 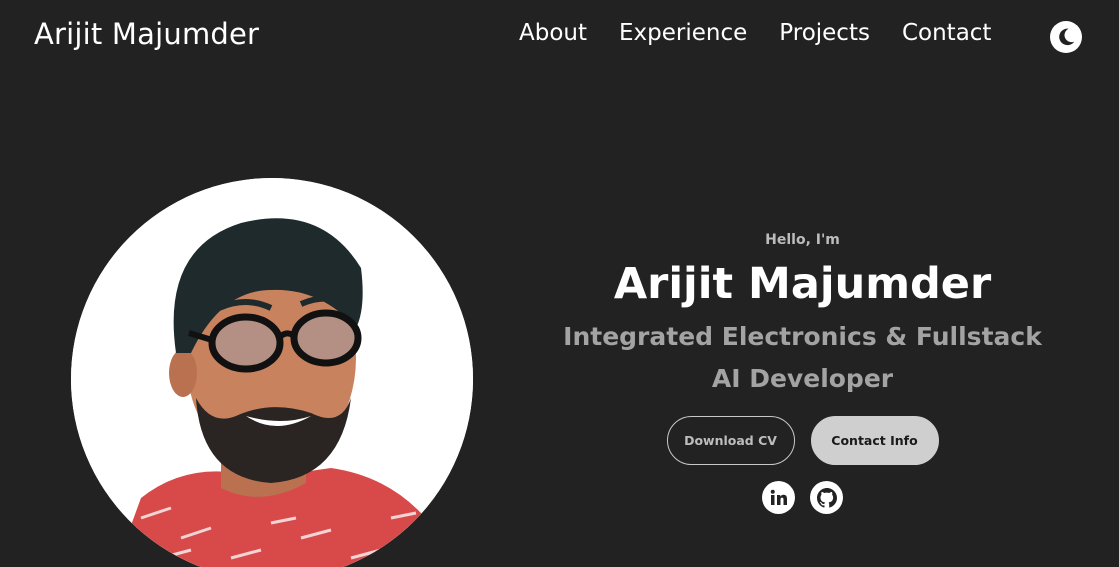 I want to click on github-link, so click(x=826, y=497).